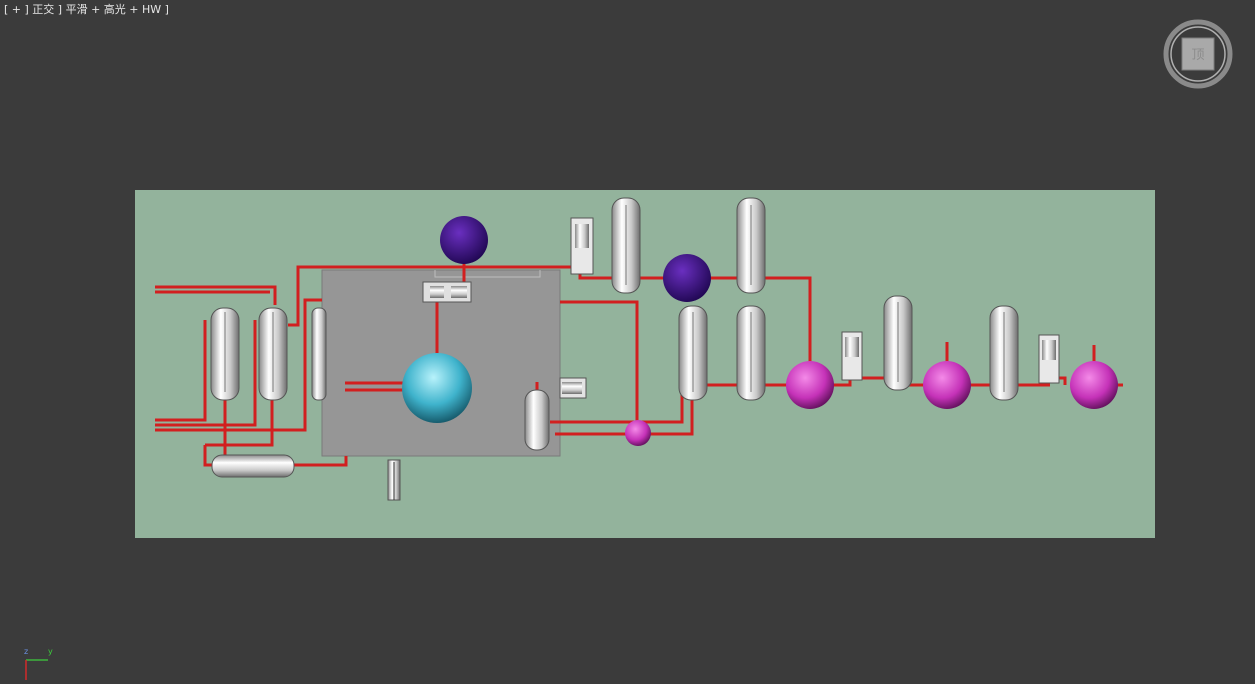  I want to click on viewcube-face-label: 顶, so click(1197, 55).